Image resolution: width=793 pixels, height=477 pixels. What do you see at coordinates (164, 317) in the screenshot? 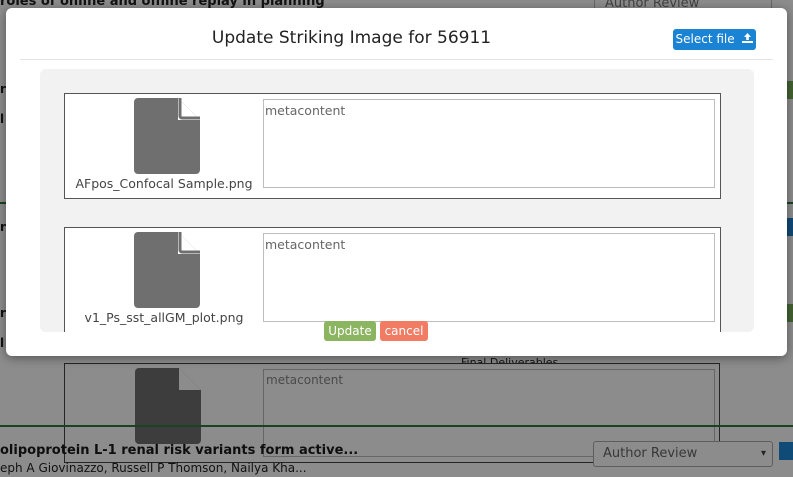
I see `image-filename: v1_Ps_sst_allGM_plot.png` at bounding box center [164, 317].